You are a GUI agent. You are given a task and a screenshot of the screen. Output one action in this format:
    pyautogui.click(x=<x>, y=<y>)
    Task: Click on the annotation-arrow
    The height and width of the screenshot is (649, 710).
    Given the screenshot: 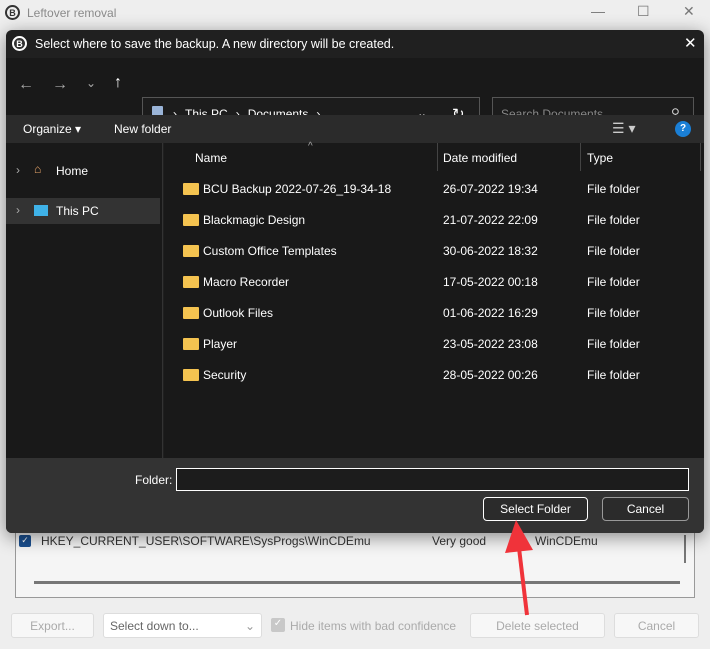 What is the action you would take?
    pyautogui.click(x=519, y=568)
    